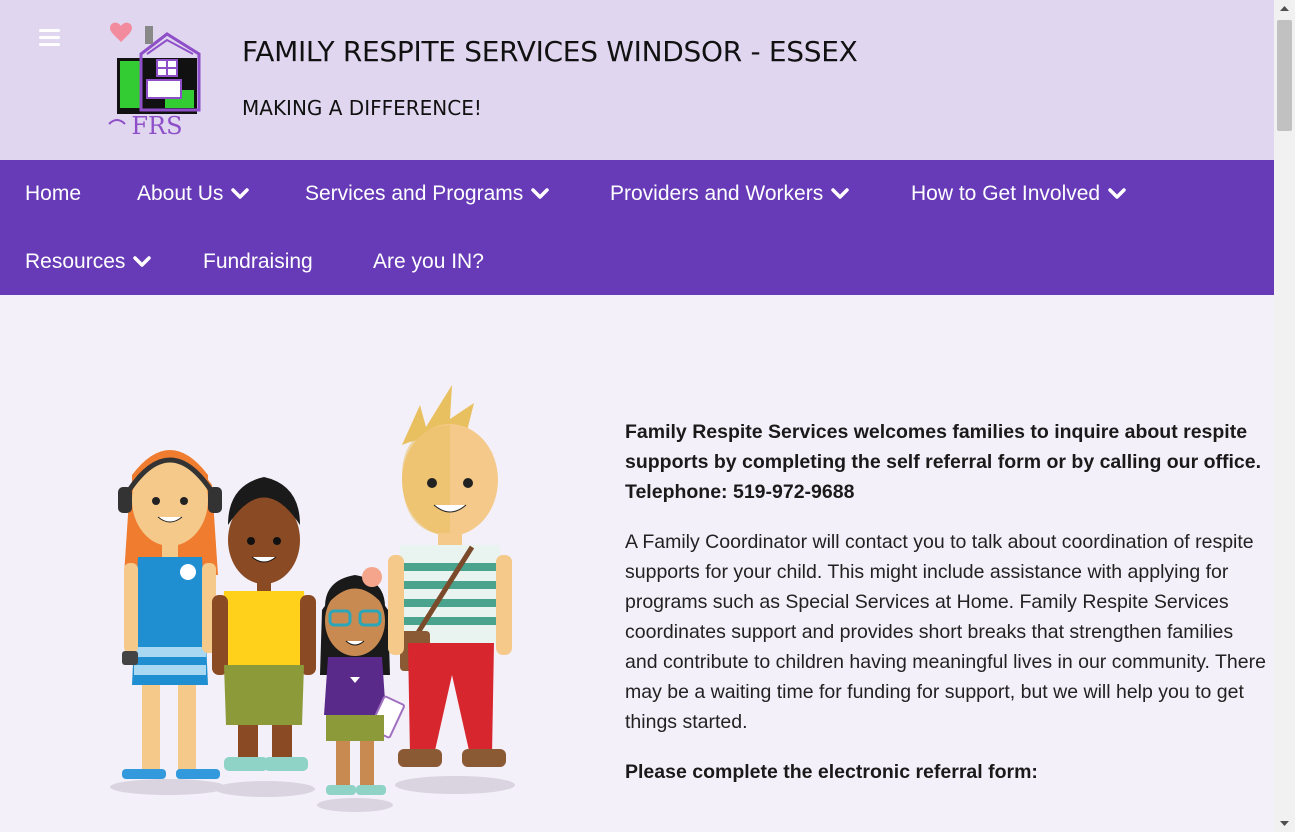 This screenshot has height=832, width=1295. Describe the element at coordinates (717, 193) in the screenshot. I see `nav-item-label: Providers and Workers` at that location.